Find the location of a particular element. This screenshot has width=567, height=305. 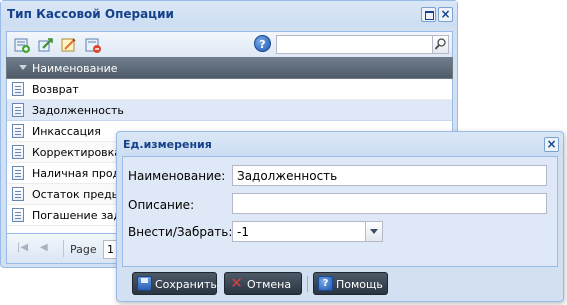

prev-page-icon: ◀ is located at coordinates (46, 248).